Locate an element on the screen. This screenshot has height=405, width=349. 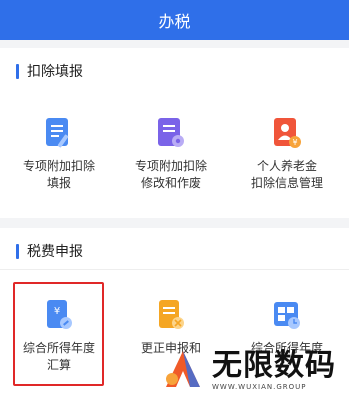
special-deduction-modify-button: 专项附加扣除 修改和作废 is located at coordinates (171, 154).